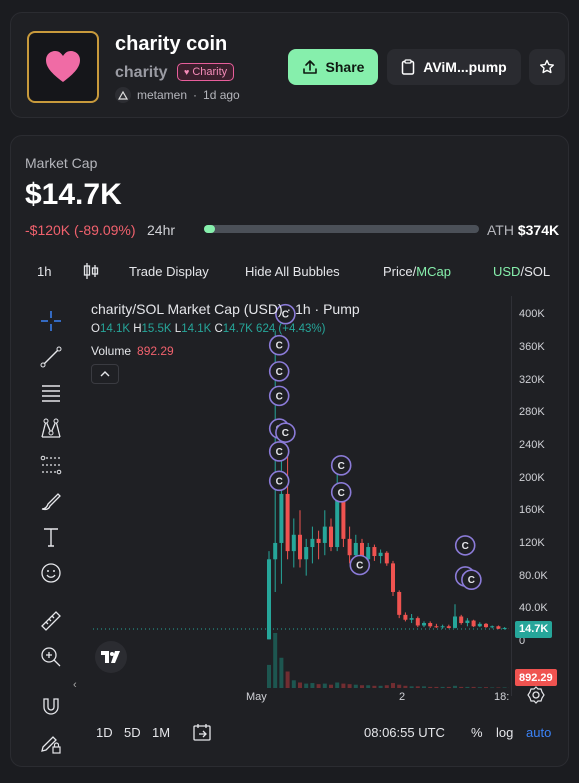  I want to click on pattern-icon, so click(51, 429).